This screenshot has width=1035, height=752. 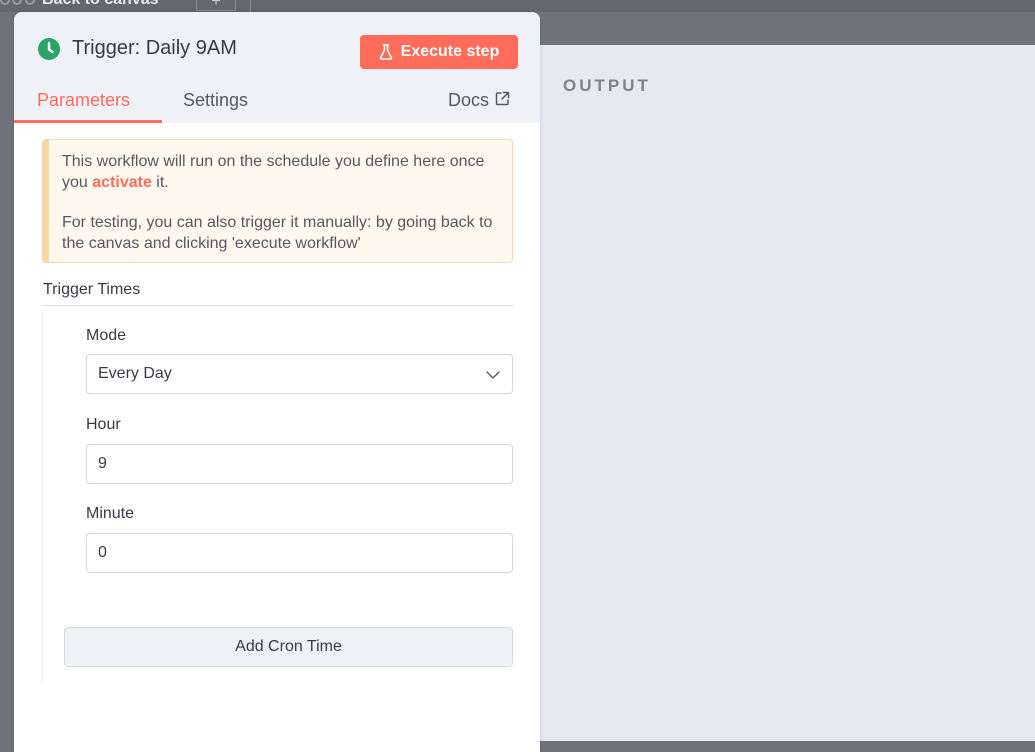 I want to click on notice-text-after: it., so click(x=160, y=182).